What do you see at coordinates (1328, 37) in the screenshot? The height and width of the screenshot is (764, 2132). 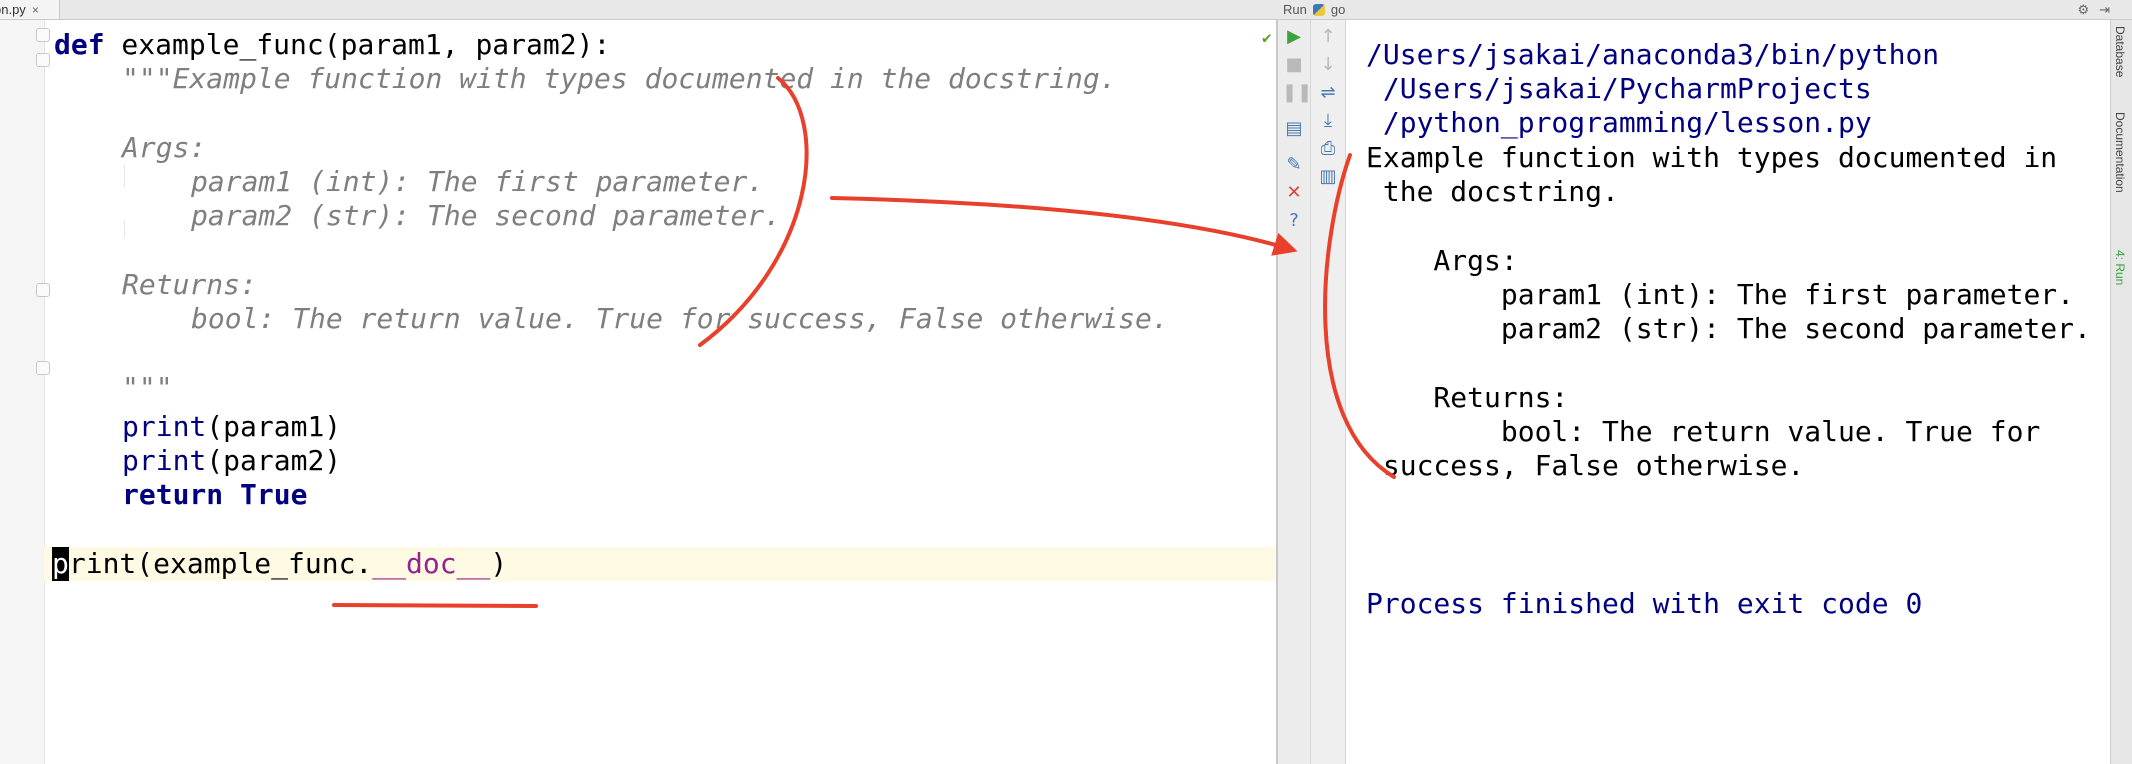 I see `up-arrow-icon: ↑` at bounding box center [1328, 37].